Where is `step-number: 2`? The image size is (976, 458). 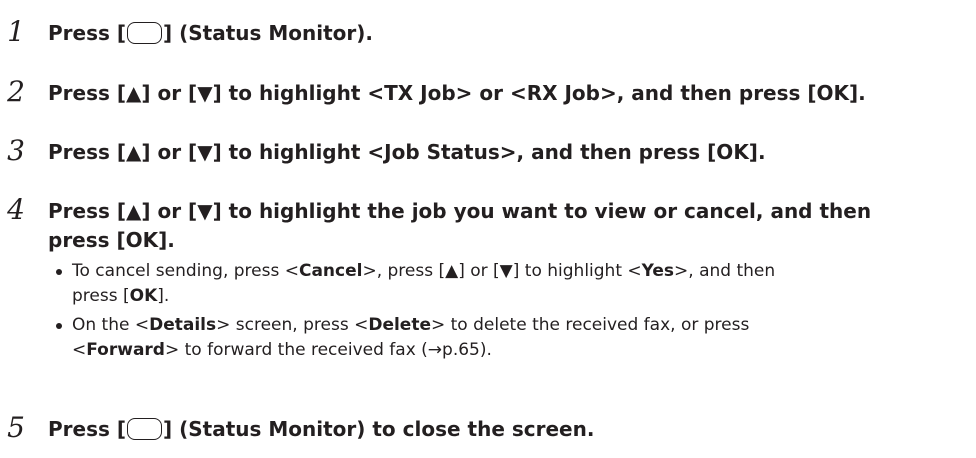 step-number: 2 is located at coordinates (16, 91).